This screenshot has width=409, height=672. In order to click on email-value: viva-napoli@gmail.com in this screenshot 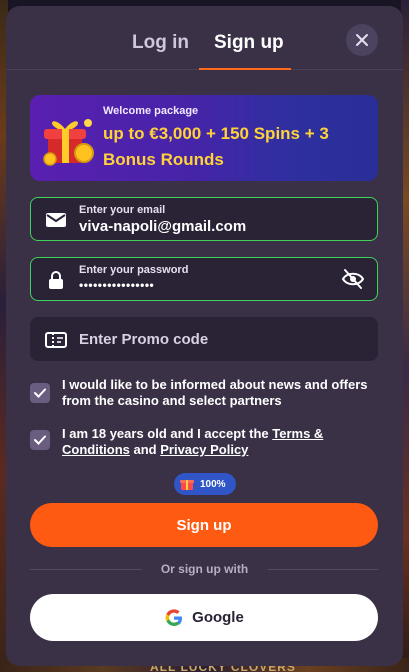, I will do `click(163, 226)`.